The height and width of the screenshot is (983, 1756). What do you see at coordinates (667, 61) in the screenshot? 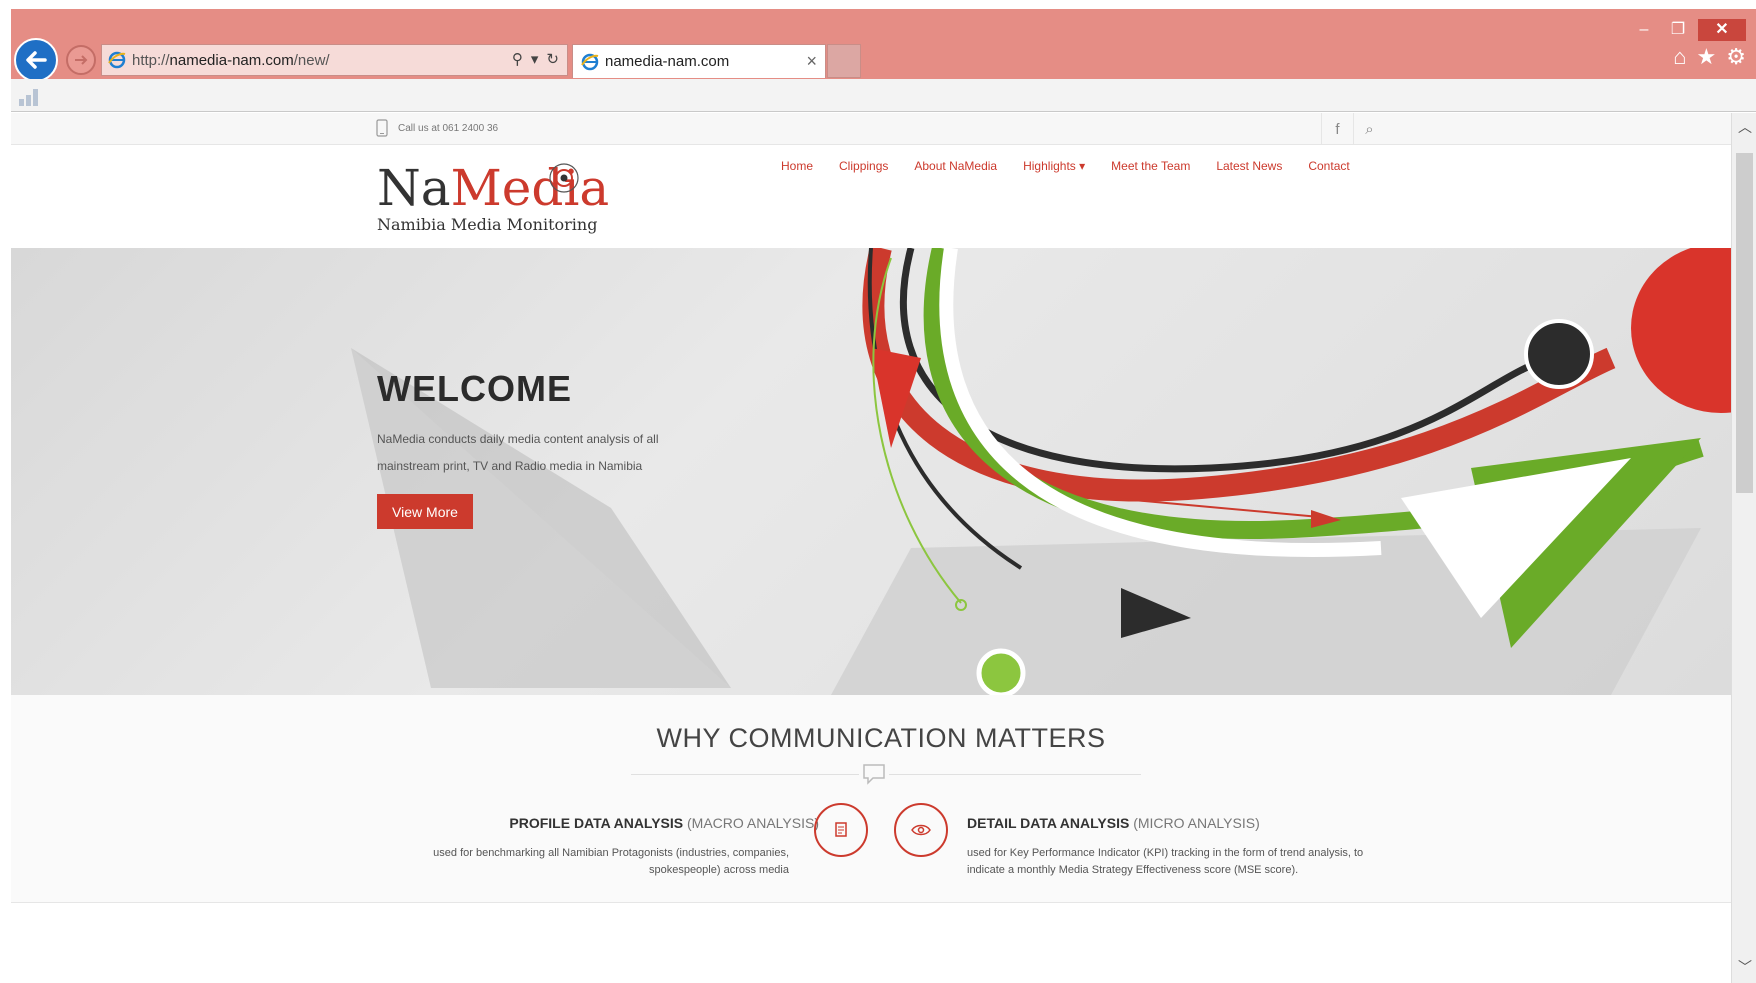
I see `tab-title: namedia-nam.com` at bounding box center [667, 61].